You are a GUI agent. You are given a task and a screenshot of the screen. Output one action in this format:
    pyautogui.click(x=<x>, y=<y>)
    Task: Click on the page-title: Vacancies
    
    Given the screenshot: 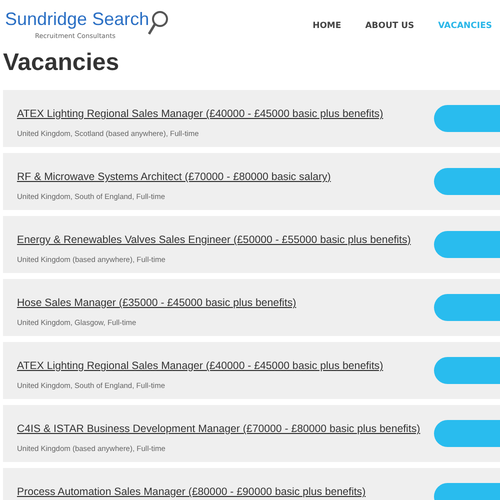 What is the action you would take?
    pyautogui.click(x=61, y=63)
    